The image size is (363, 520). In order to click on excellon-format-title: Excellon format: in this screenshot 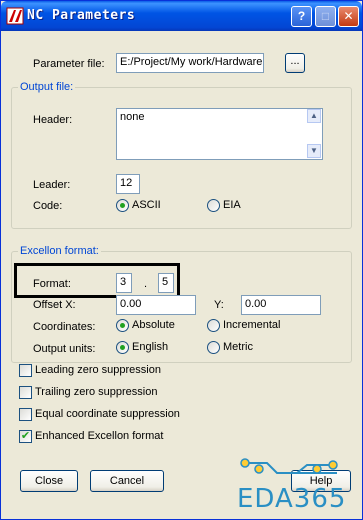, I will do `click(59, 251)`.